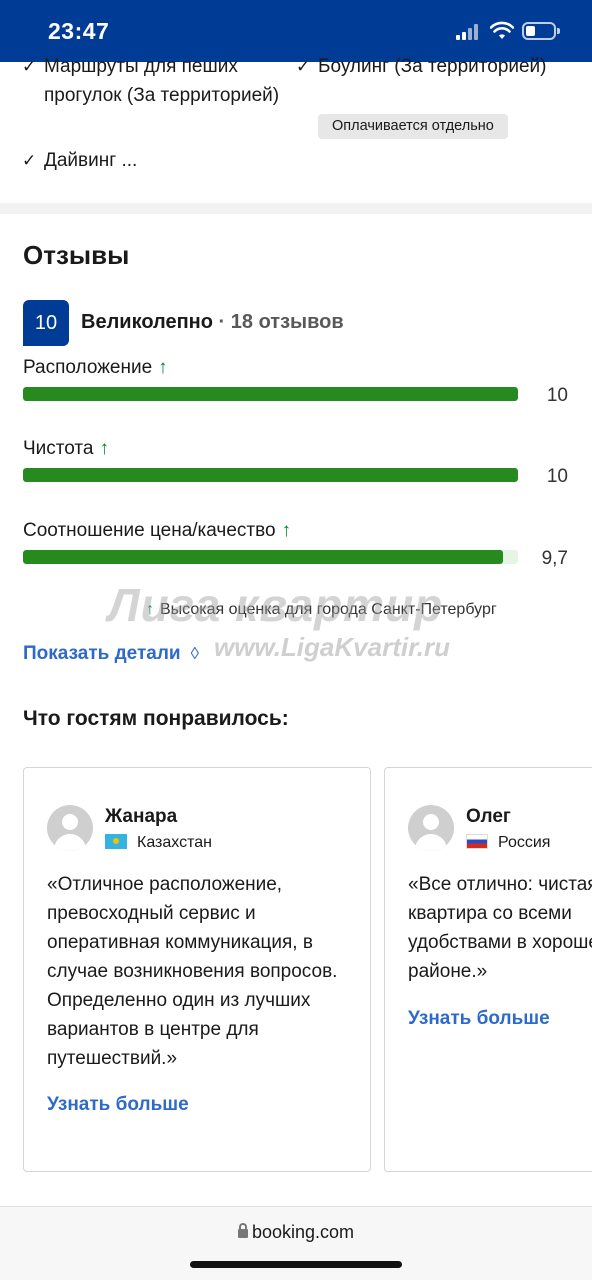 The image size is (592, 1280). I want to click on category-value-score: 9,7, so click(554, 558).